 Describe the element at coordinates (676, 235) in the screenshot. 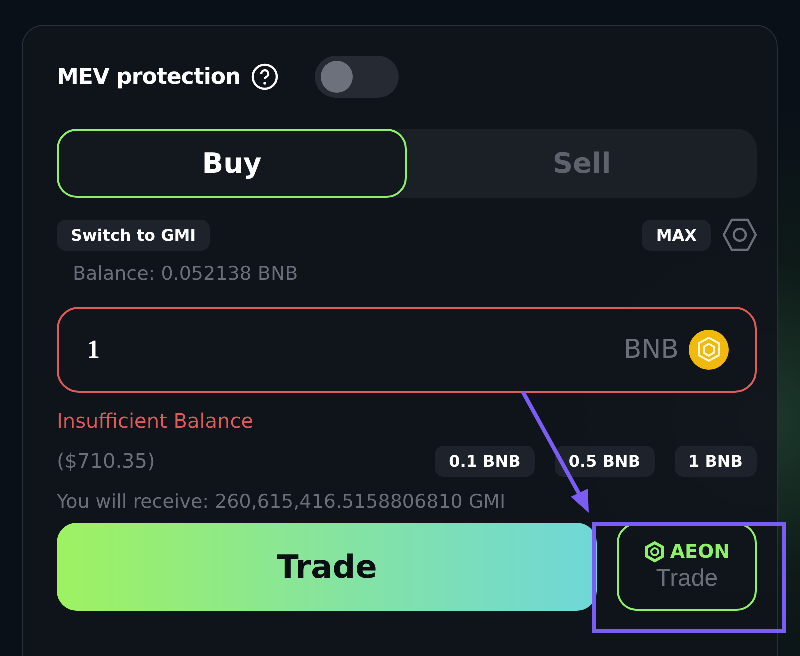

I see `max-button: MAX` at that location.